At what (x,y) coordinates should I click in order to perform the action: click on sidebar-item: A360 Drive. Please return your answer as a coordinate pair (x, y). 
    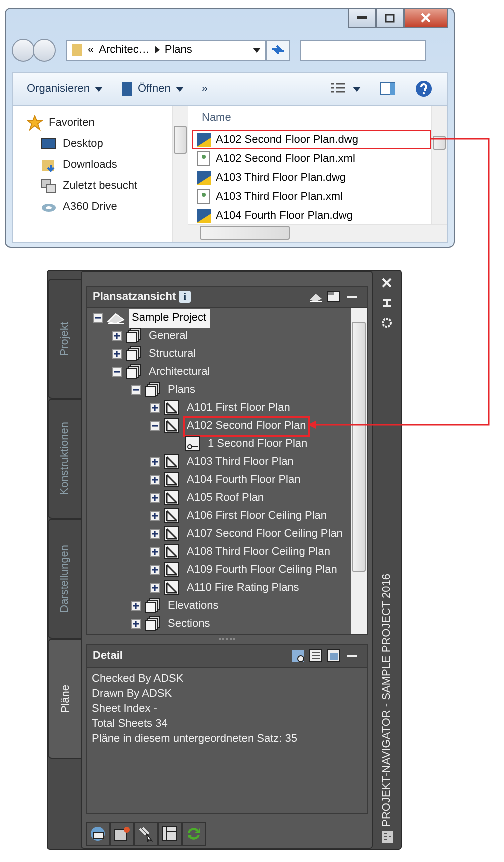
    Looking at the image, I should click on (99, 206).